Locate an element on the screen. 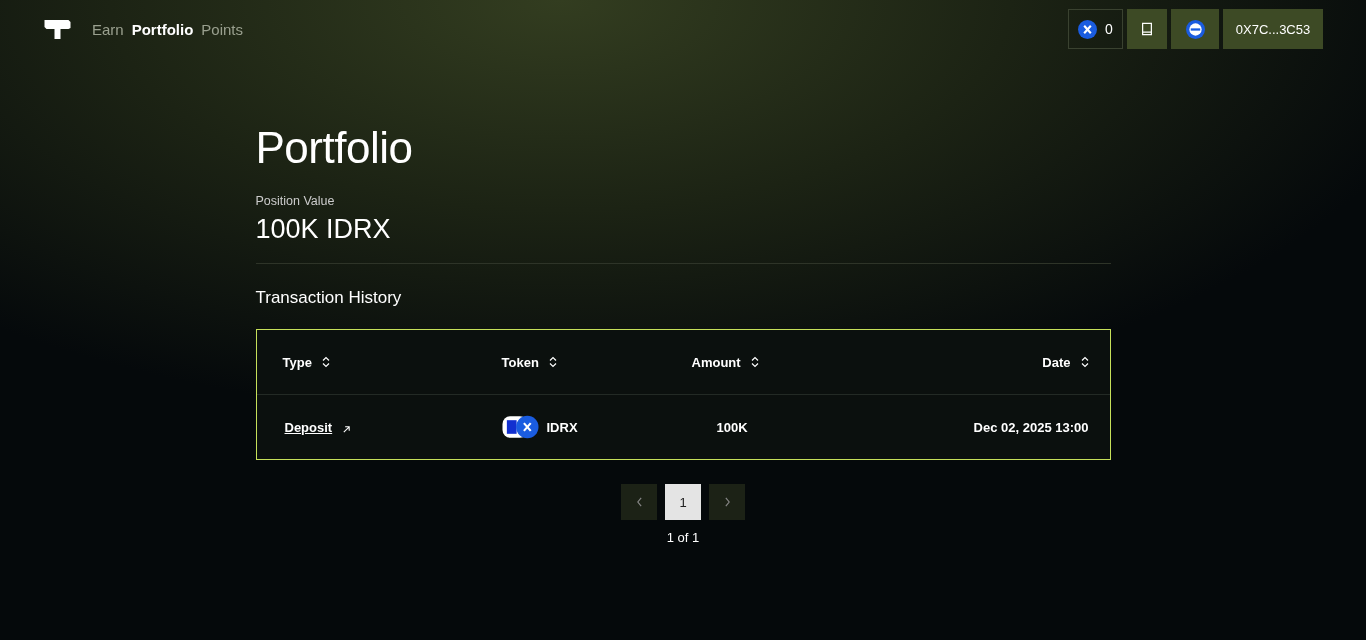 The height and width of the screenshot is (640, 1366). position-label: Position Value is located at coordinates (295, 201).